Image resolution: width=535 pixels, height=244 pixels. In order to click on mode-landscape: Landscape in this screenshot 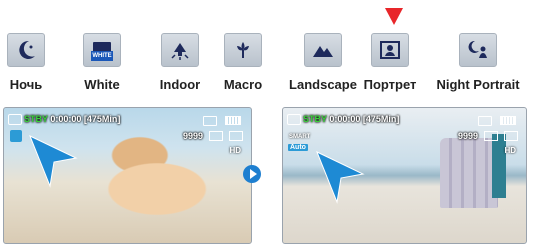, I will do `click(323, 62)`.